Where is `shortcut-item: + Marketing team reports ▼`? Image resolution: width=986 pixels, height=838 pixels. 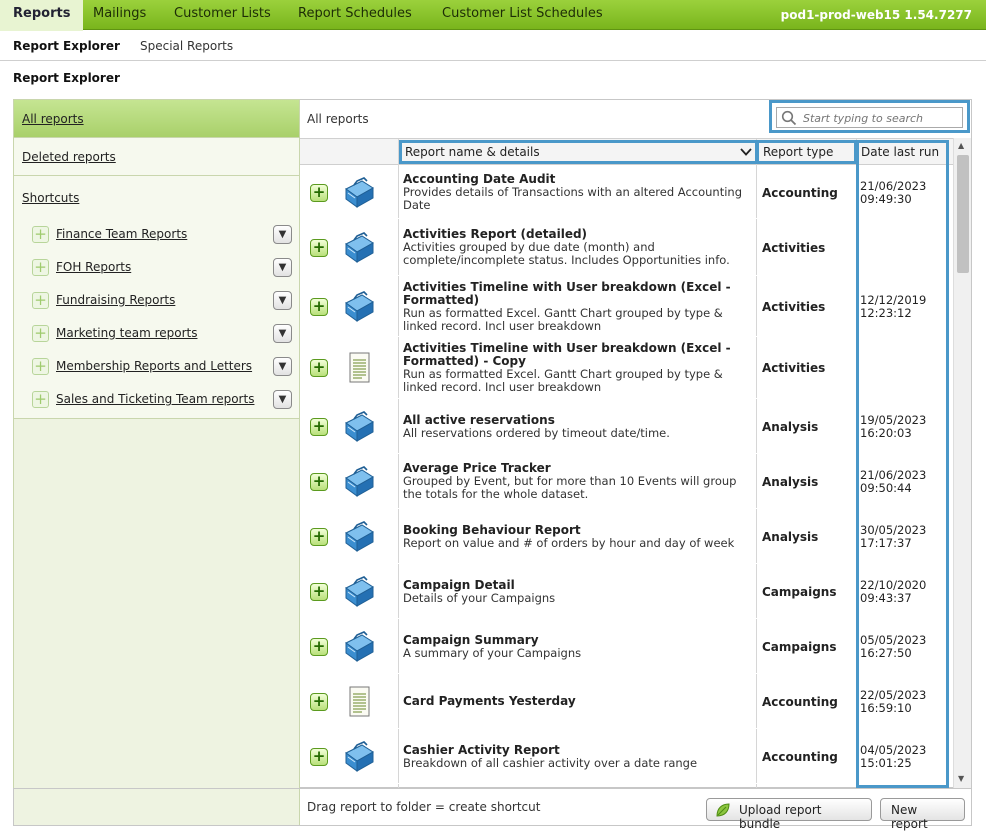
shortcut-item: + Marketing team reports ▼ is located at coordinates (156, 336).